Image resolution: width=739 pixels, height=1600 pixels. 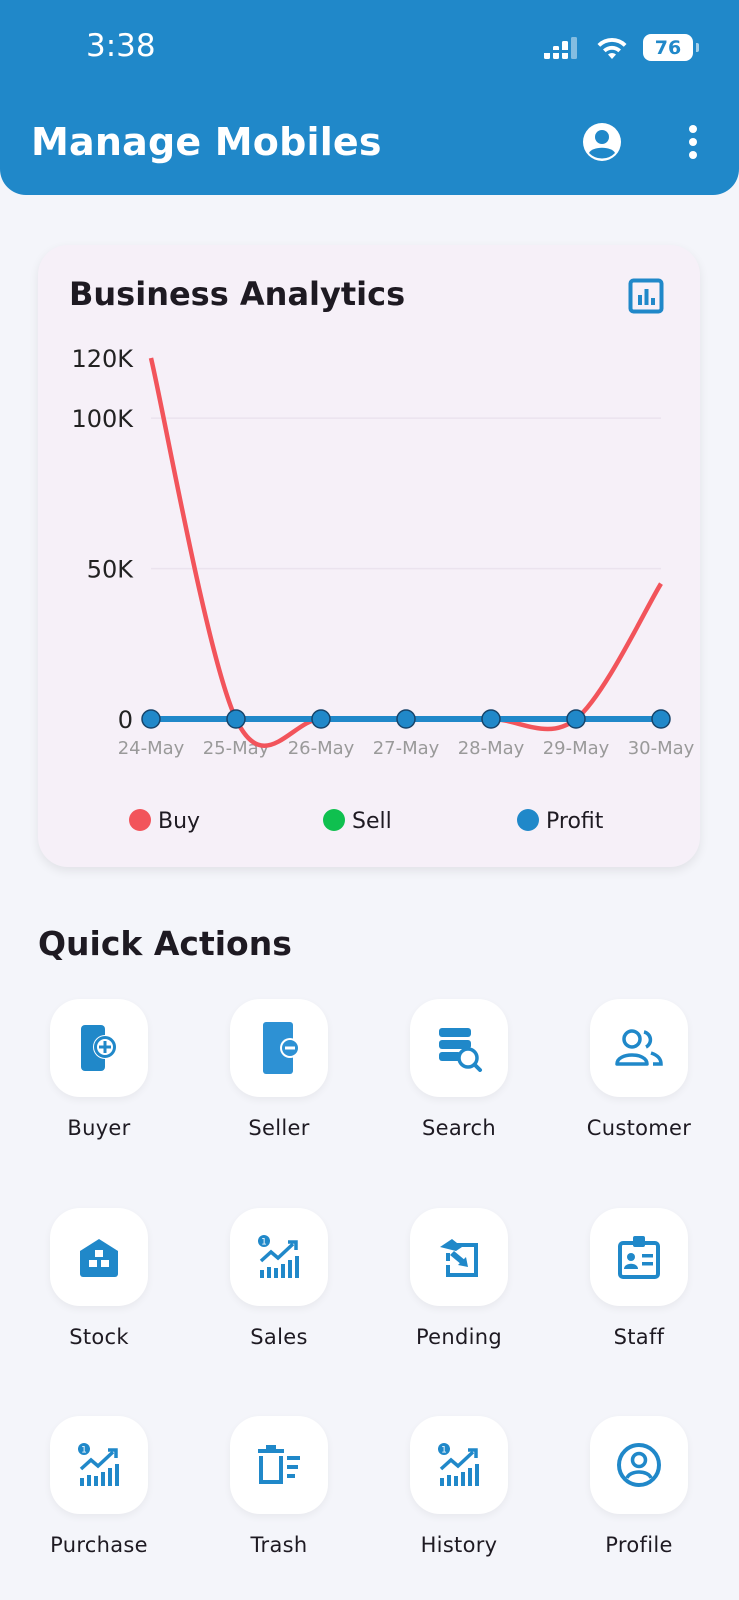 I want to click on x-tick-label: 30-May, so click(x=661, y=748).